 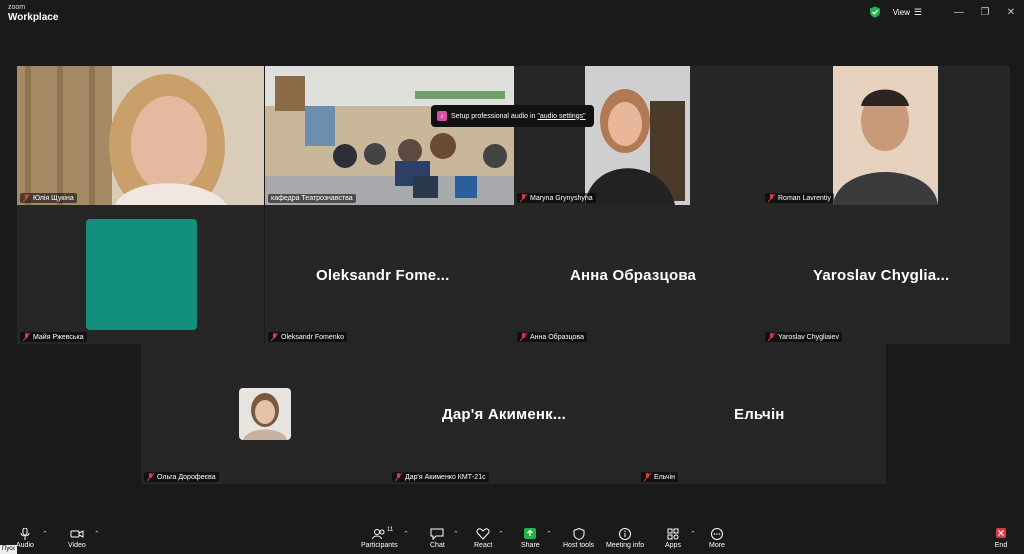 What do you see at coordinates (673, 534) in the screenshot?
I see `apps-icon` at bounding box center [673, 534].